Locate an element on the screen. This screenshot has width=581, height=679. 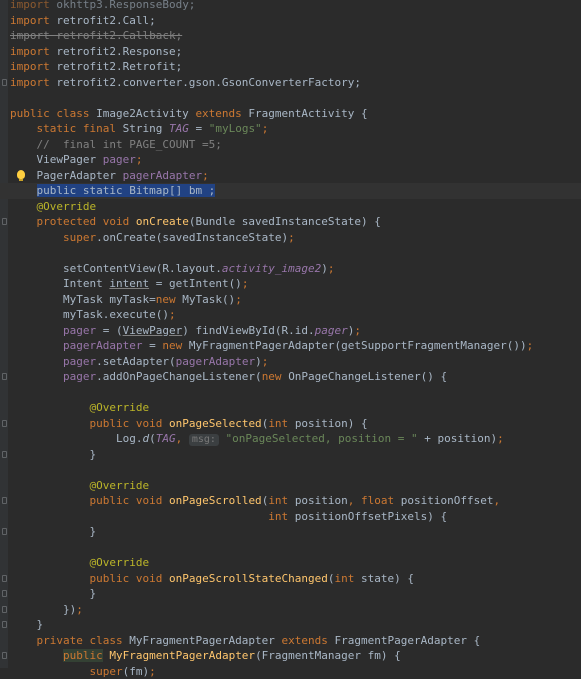
code-line: import retrofit2.Callback; is located at coordinates (290, 36).